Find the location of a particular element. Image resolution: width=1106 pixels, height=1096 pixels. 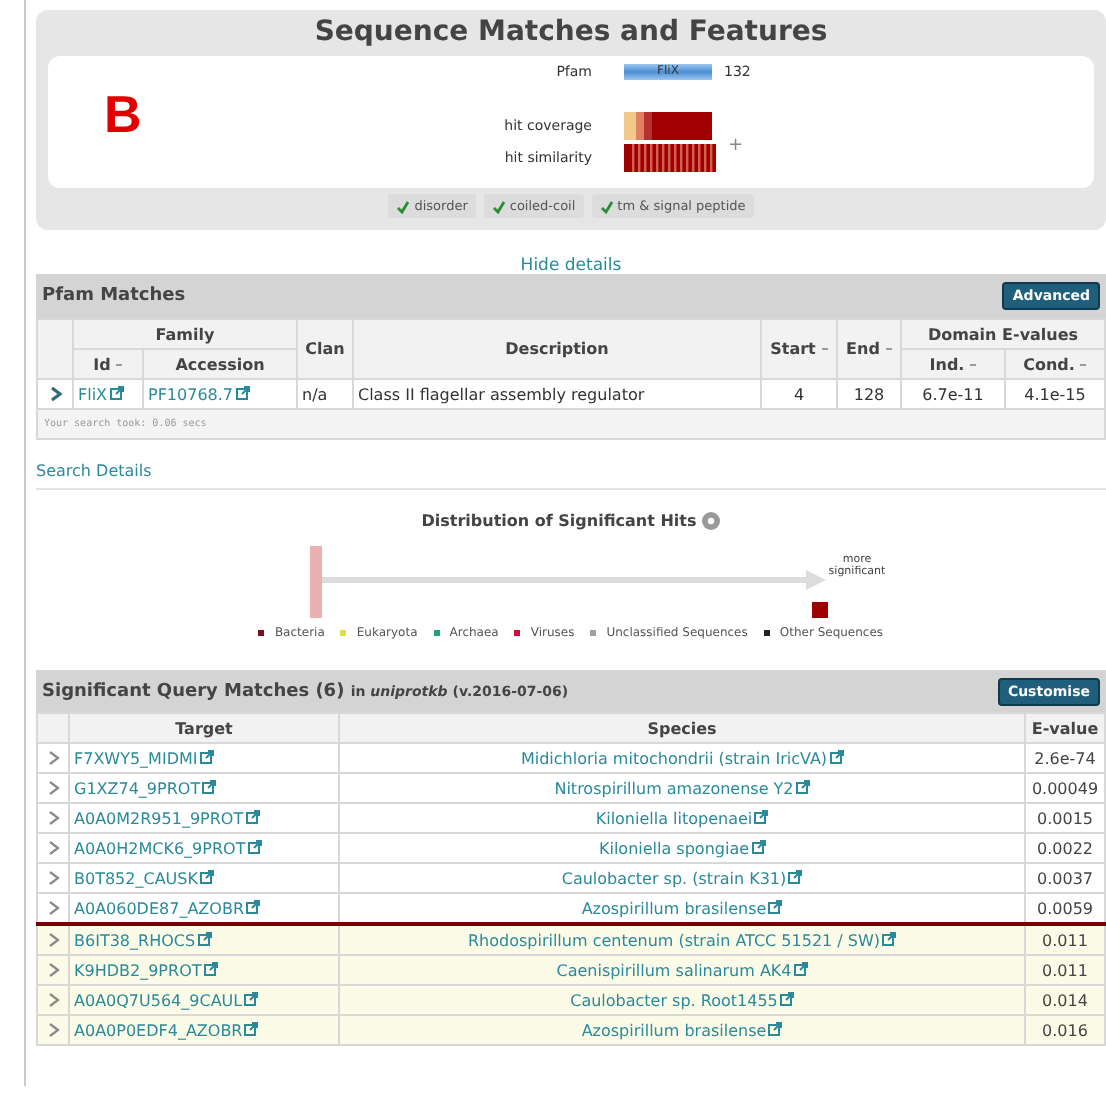

panel-label: B is located at coordinates (123, 115).